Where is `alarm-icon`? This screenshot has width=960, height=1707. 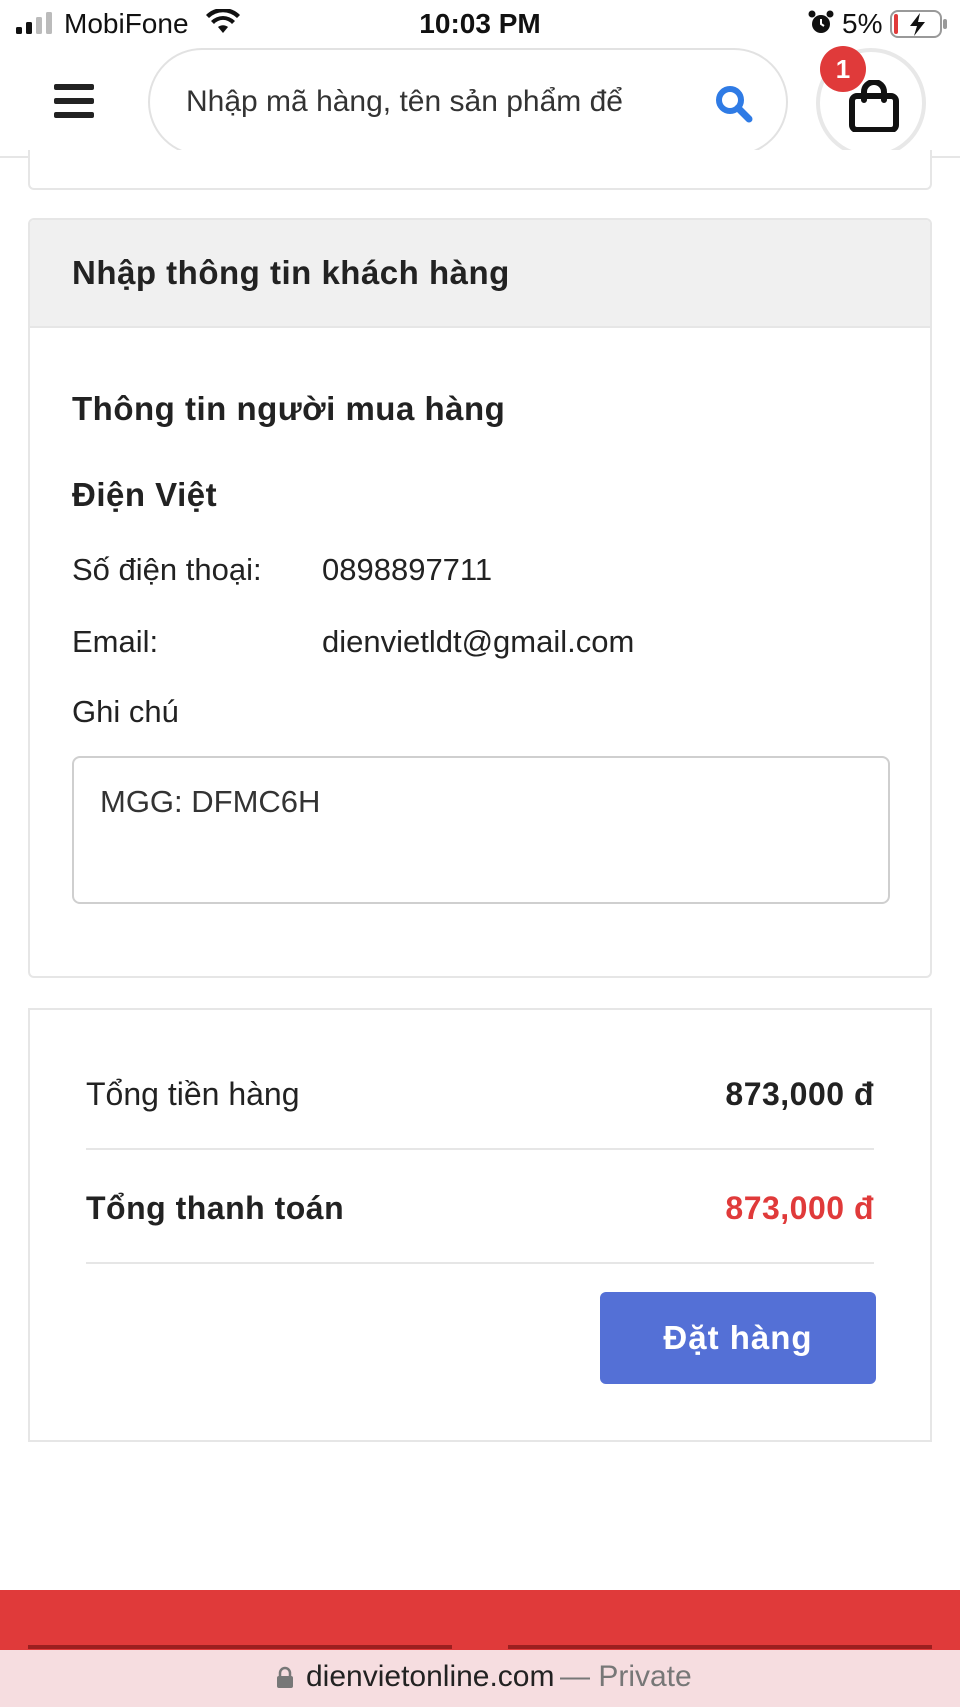
alarm-icon is located at coordinates (821, 21).